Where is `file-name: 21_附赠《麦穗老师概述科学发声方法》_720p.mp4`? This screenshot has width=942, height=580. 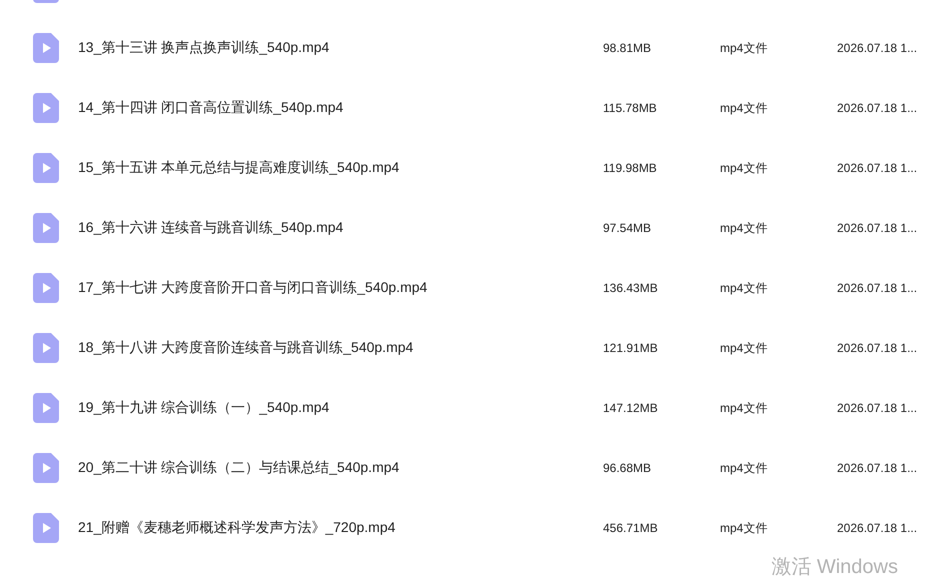
file-name: 21_附赠《麦穗老师概述科学发声方法》_720p.mp4 is located at coordinates (237, 528).